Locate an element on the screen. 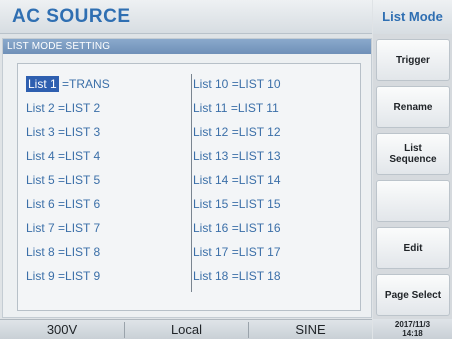  list-row-14: List 14 =LIST 14 is located at coordinates (237, 184).